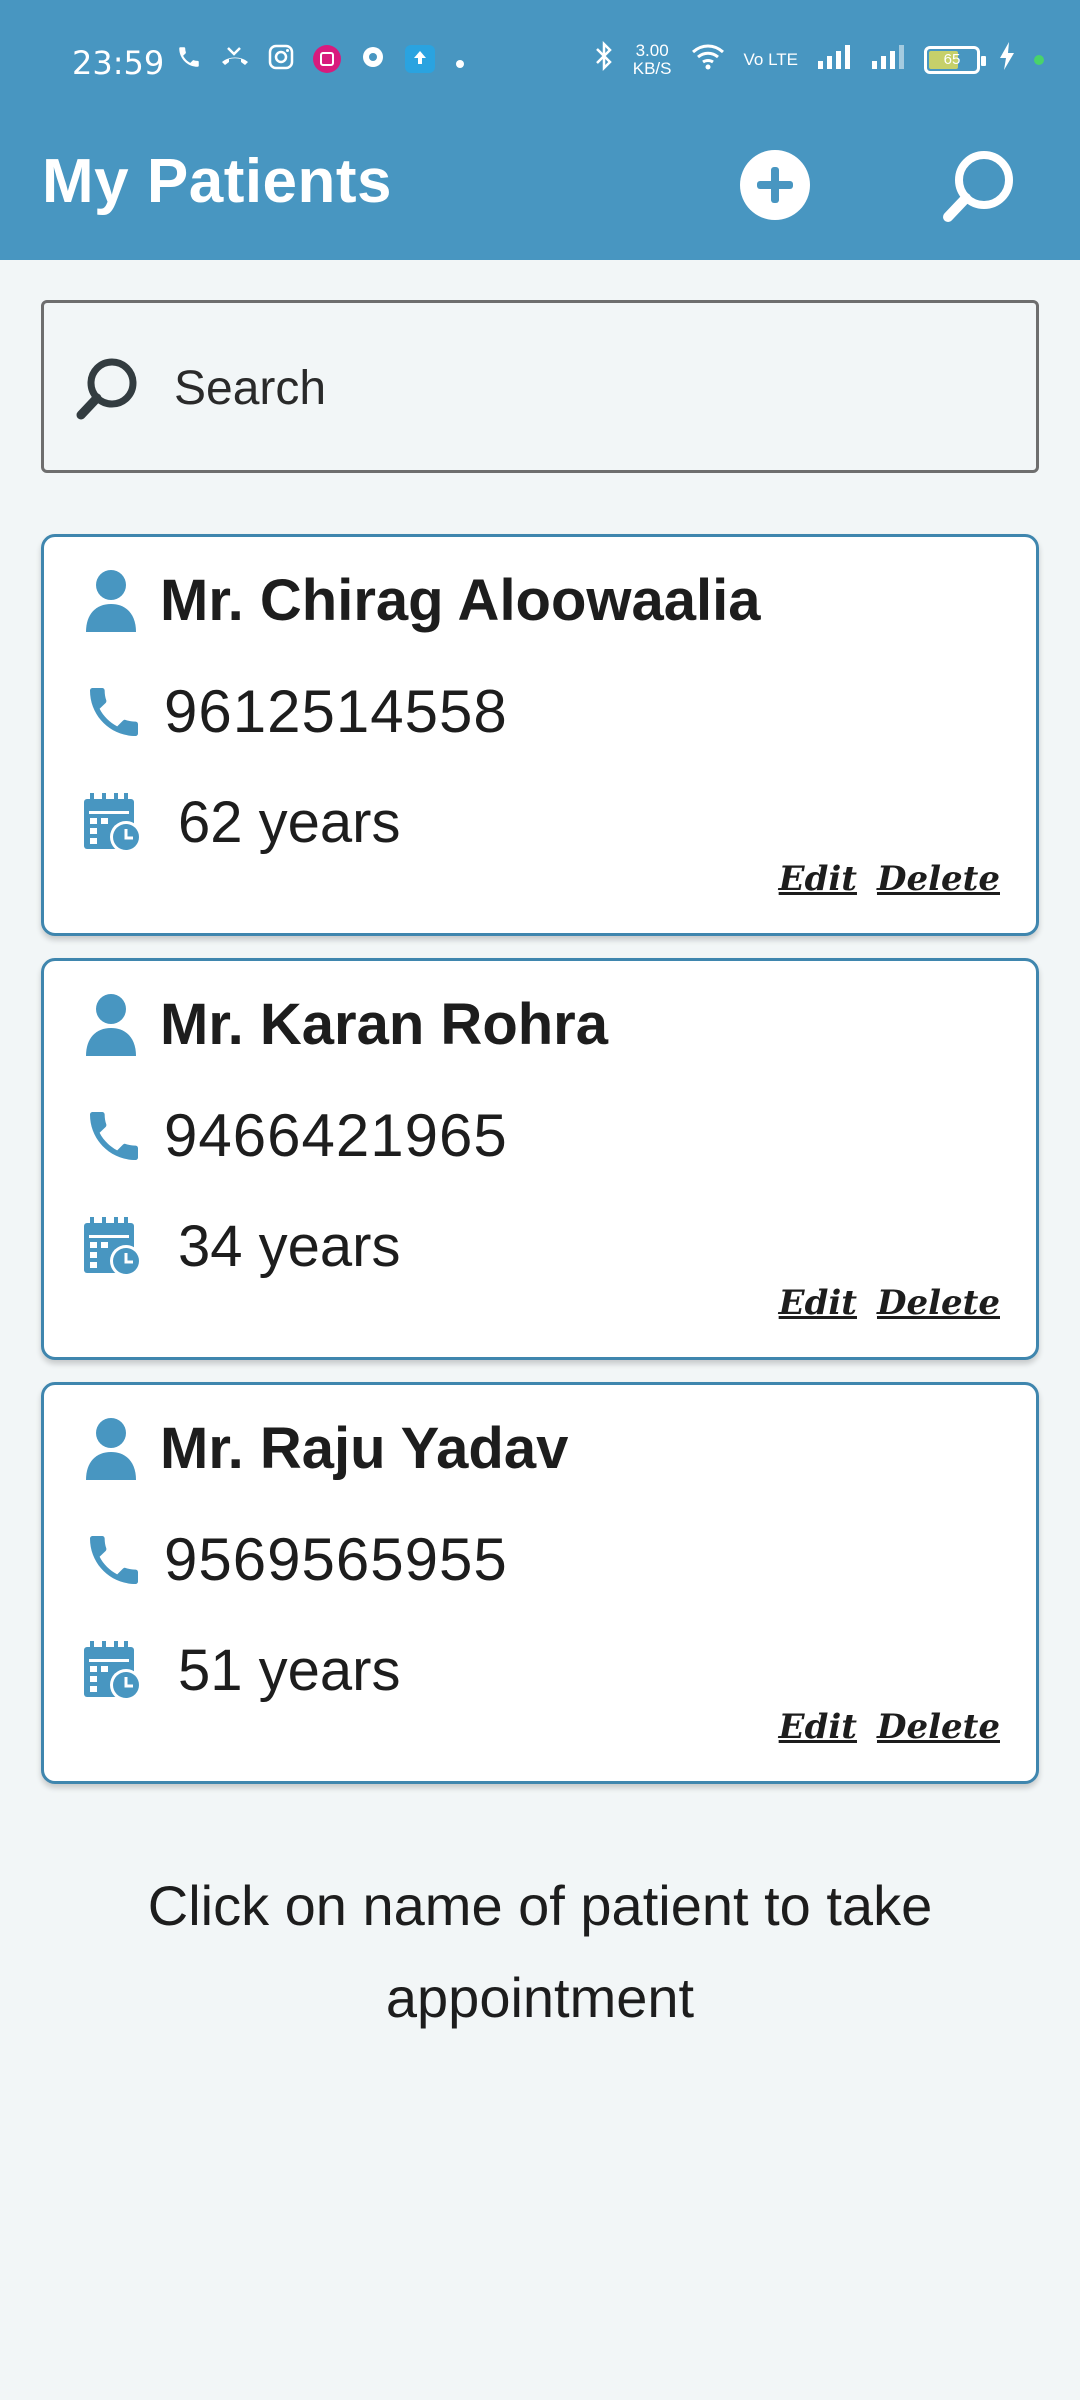  I want to click on patient-phone-row: 9612514558, so click(295, 711).